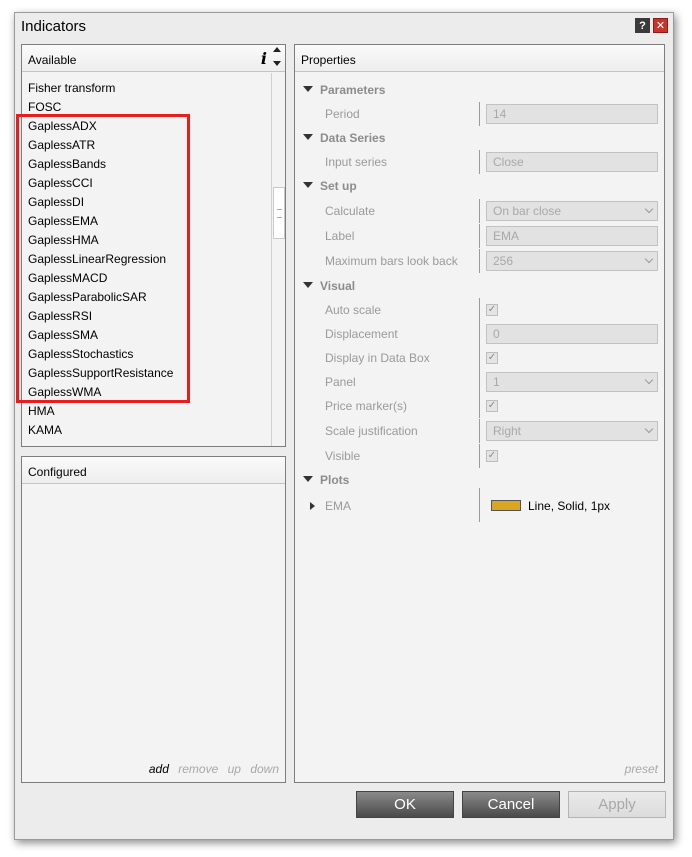 This screenshot has width=692, height=857. Describe the element at coordinates (511, 804) in the screenshot. I see `cancel-button: Cancel` at that location.